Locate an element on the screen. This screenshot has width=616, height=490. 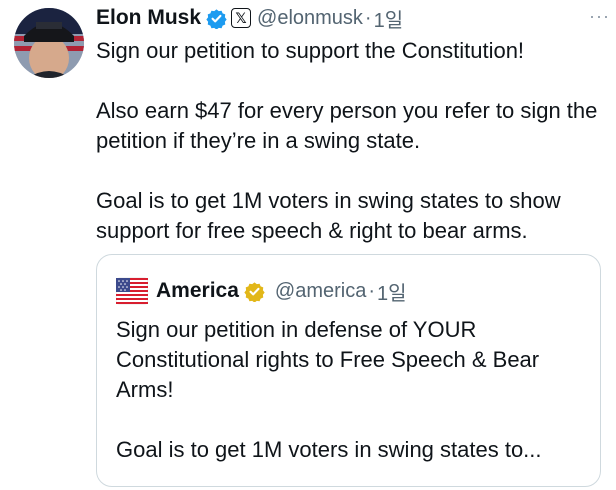
quoted-tweet-time: 1일 is located at coordinates (392, 291).